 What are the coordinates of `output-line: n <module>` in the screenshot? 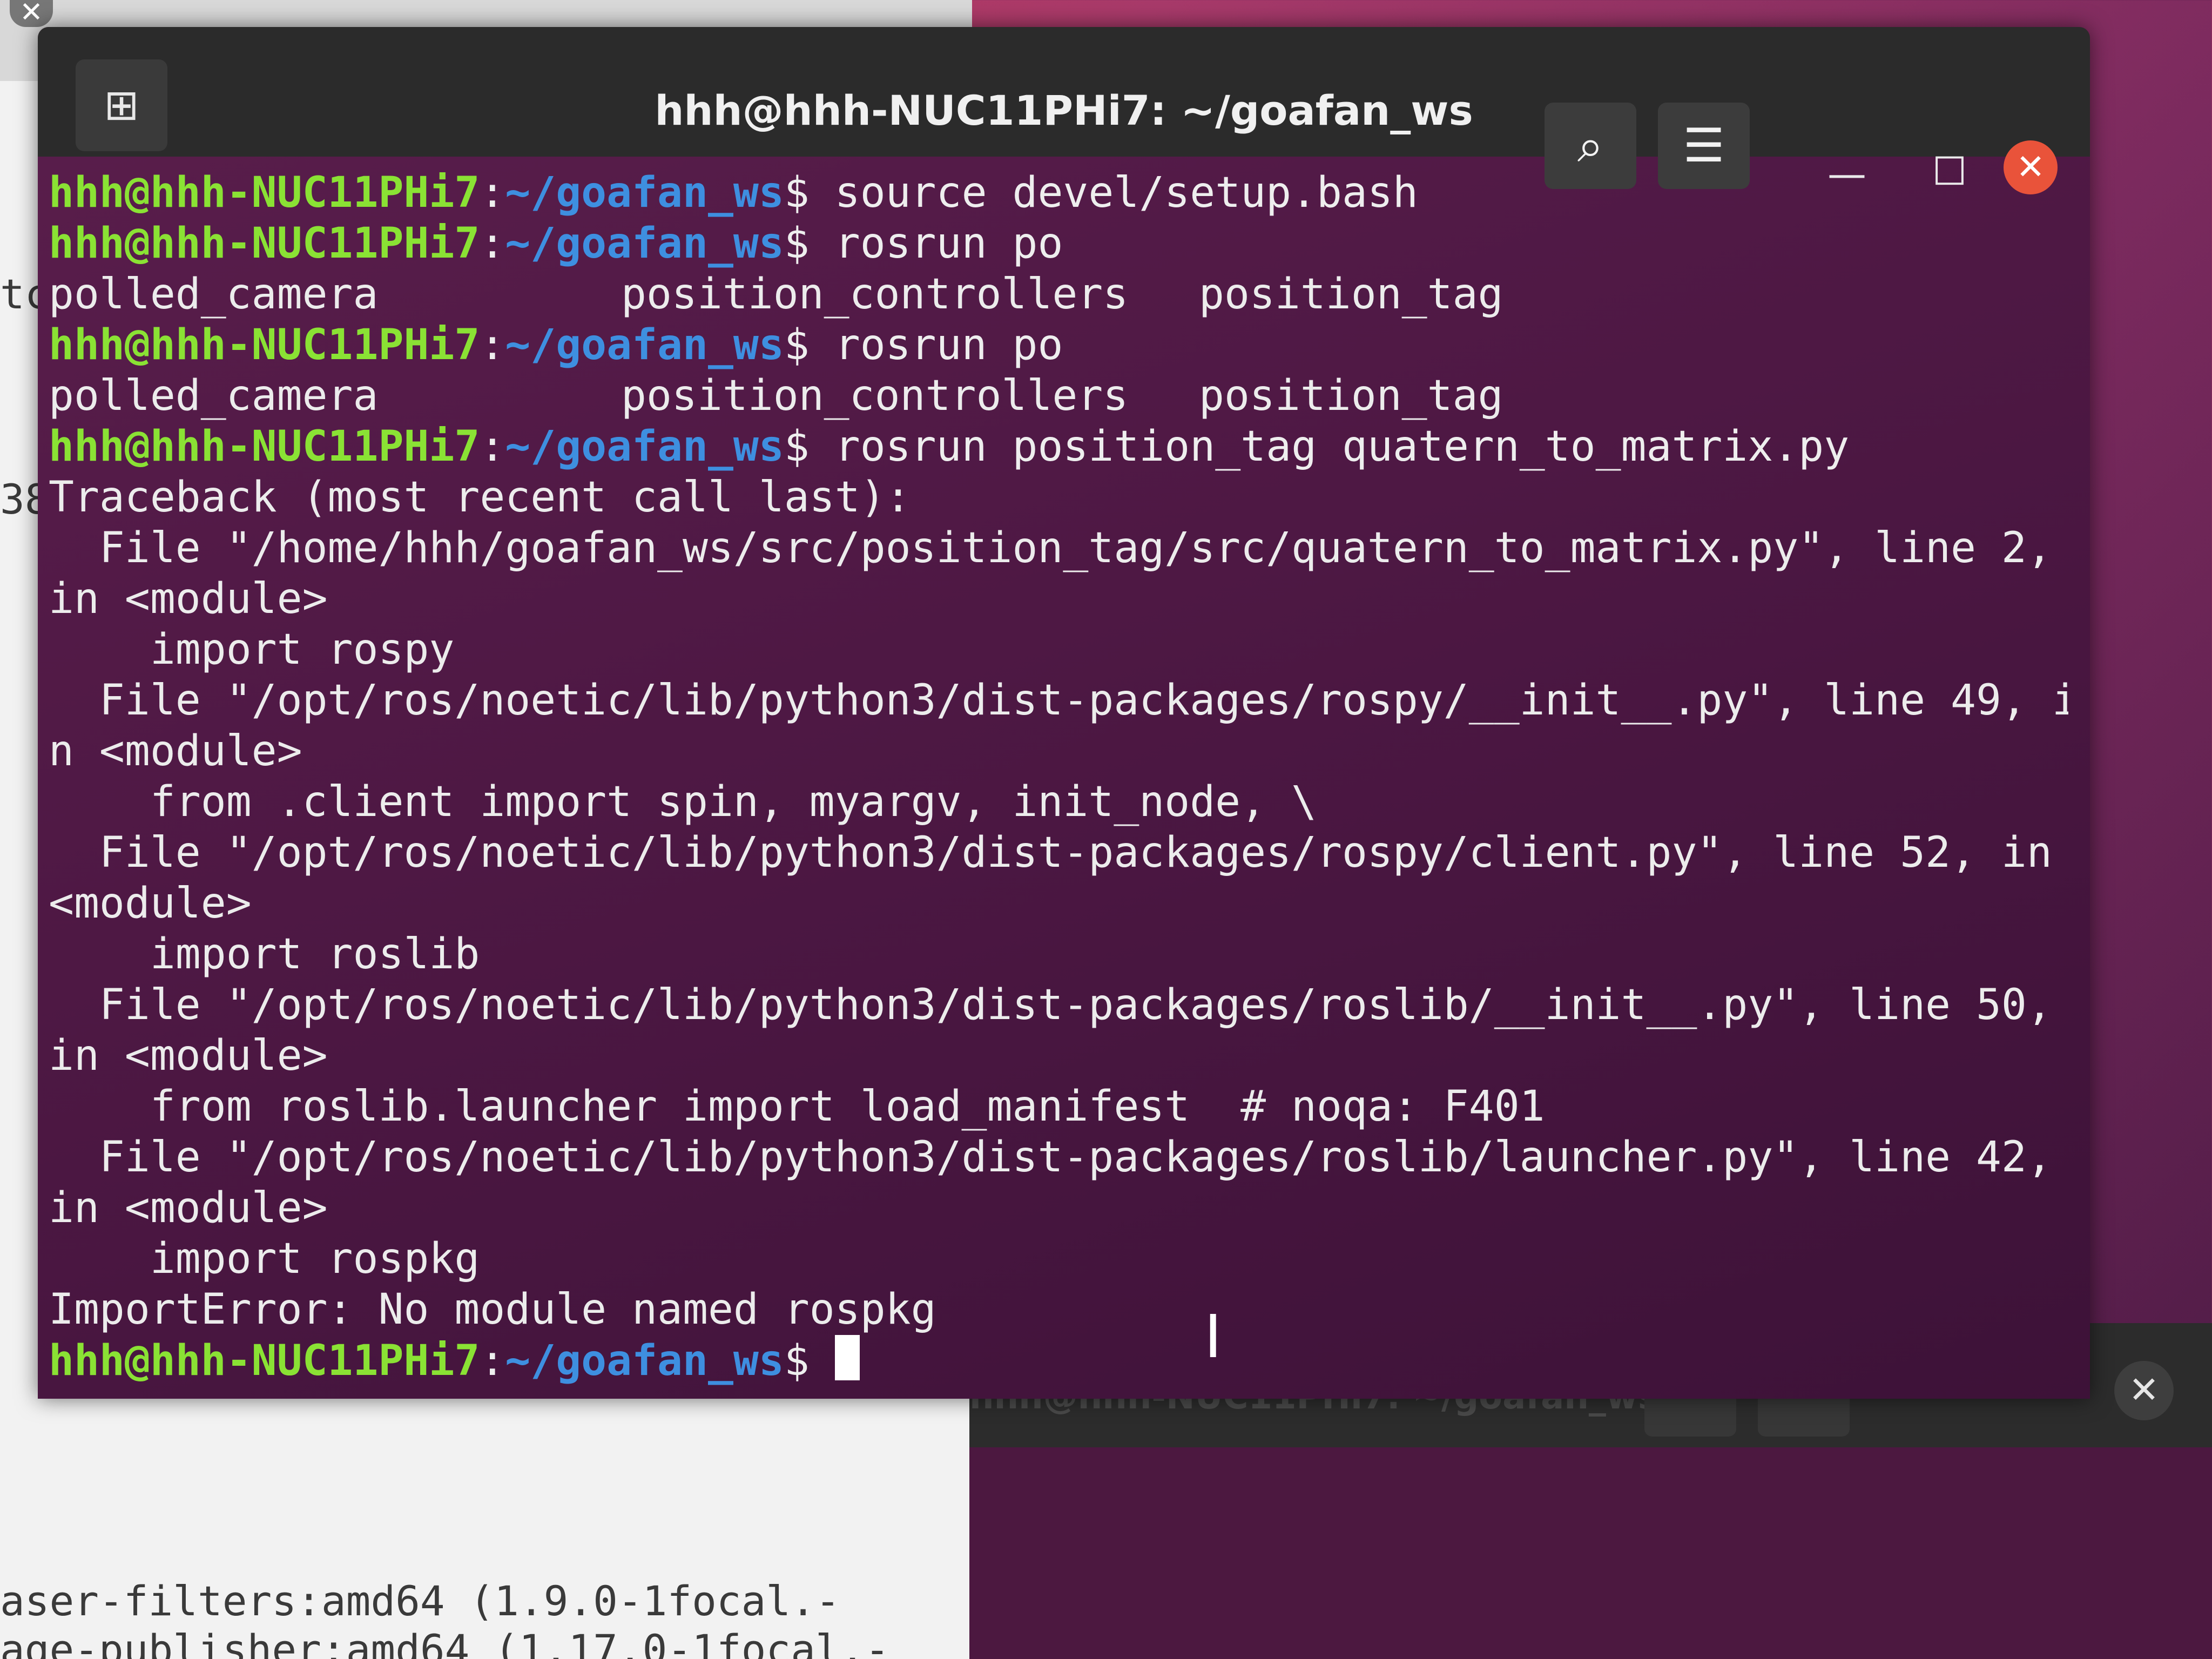 It's located at (175, 751).